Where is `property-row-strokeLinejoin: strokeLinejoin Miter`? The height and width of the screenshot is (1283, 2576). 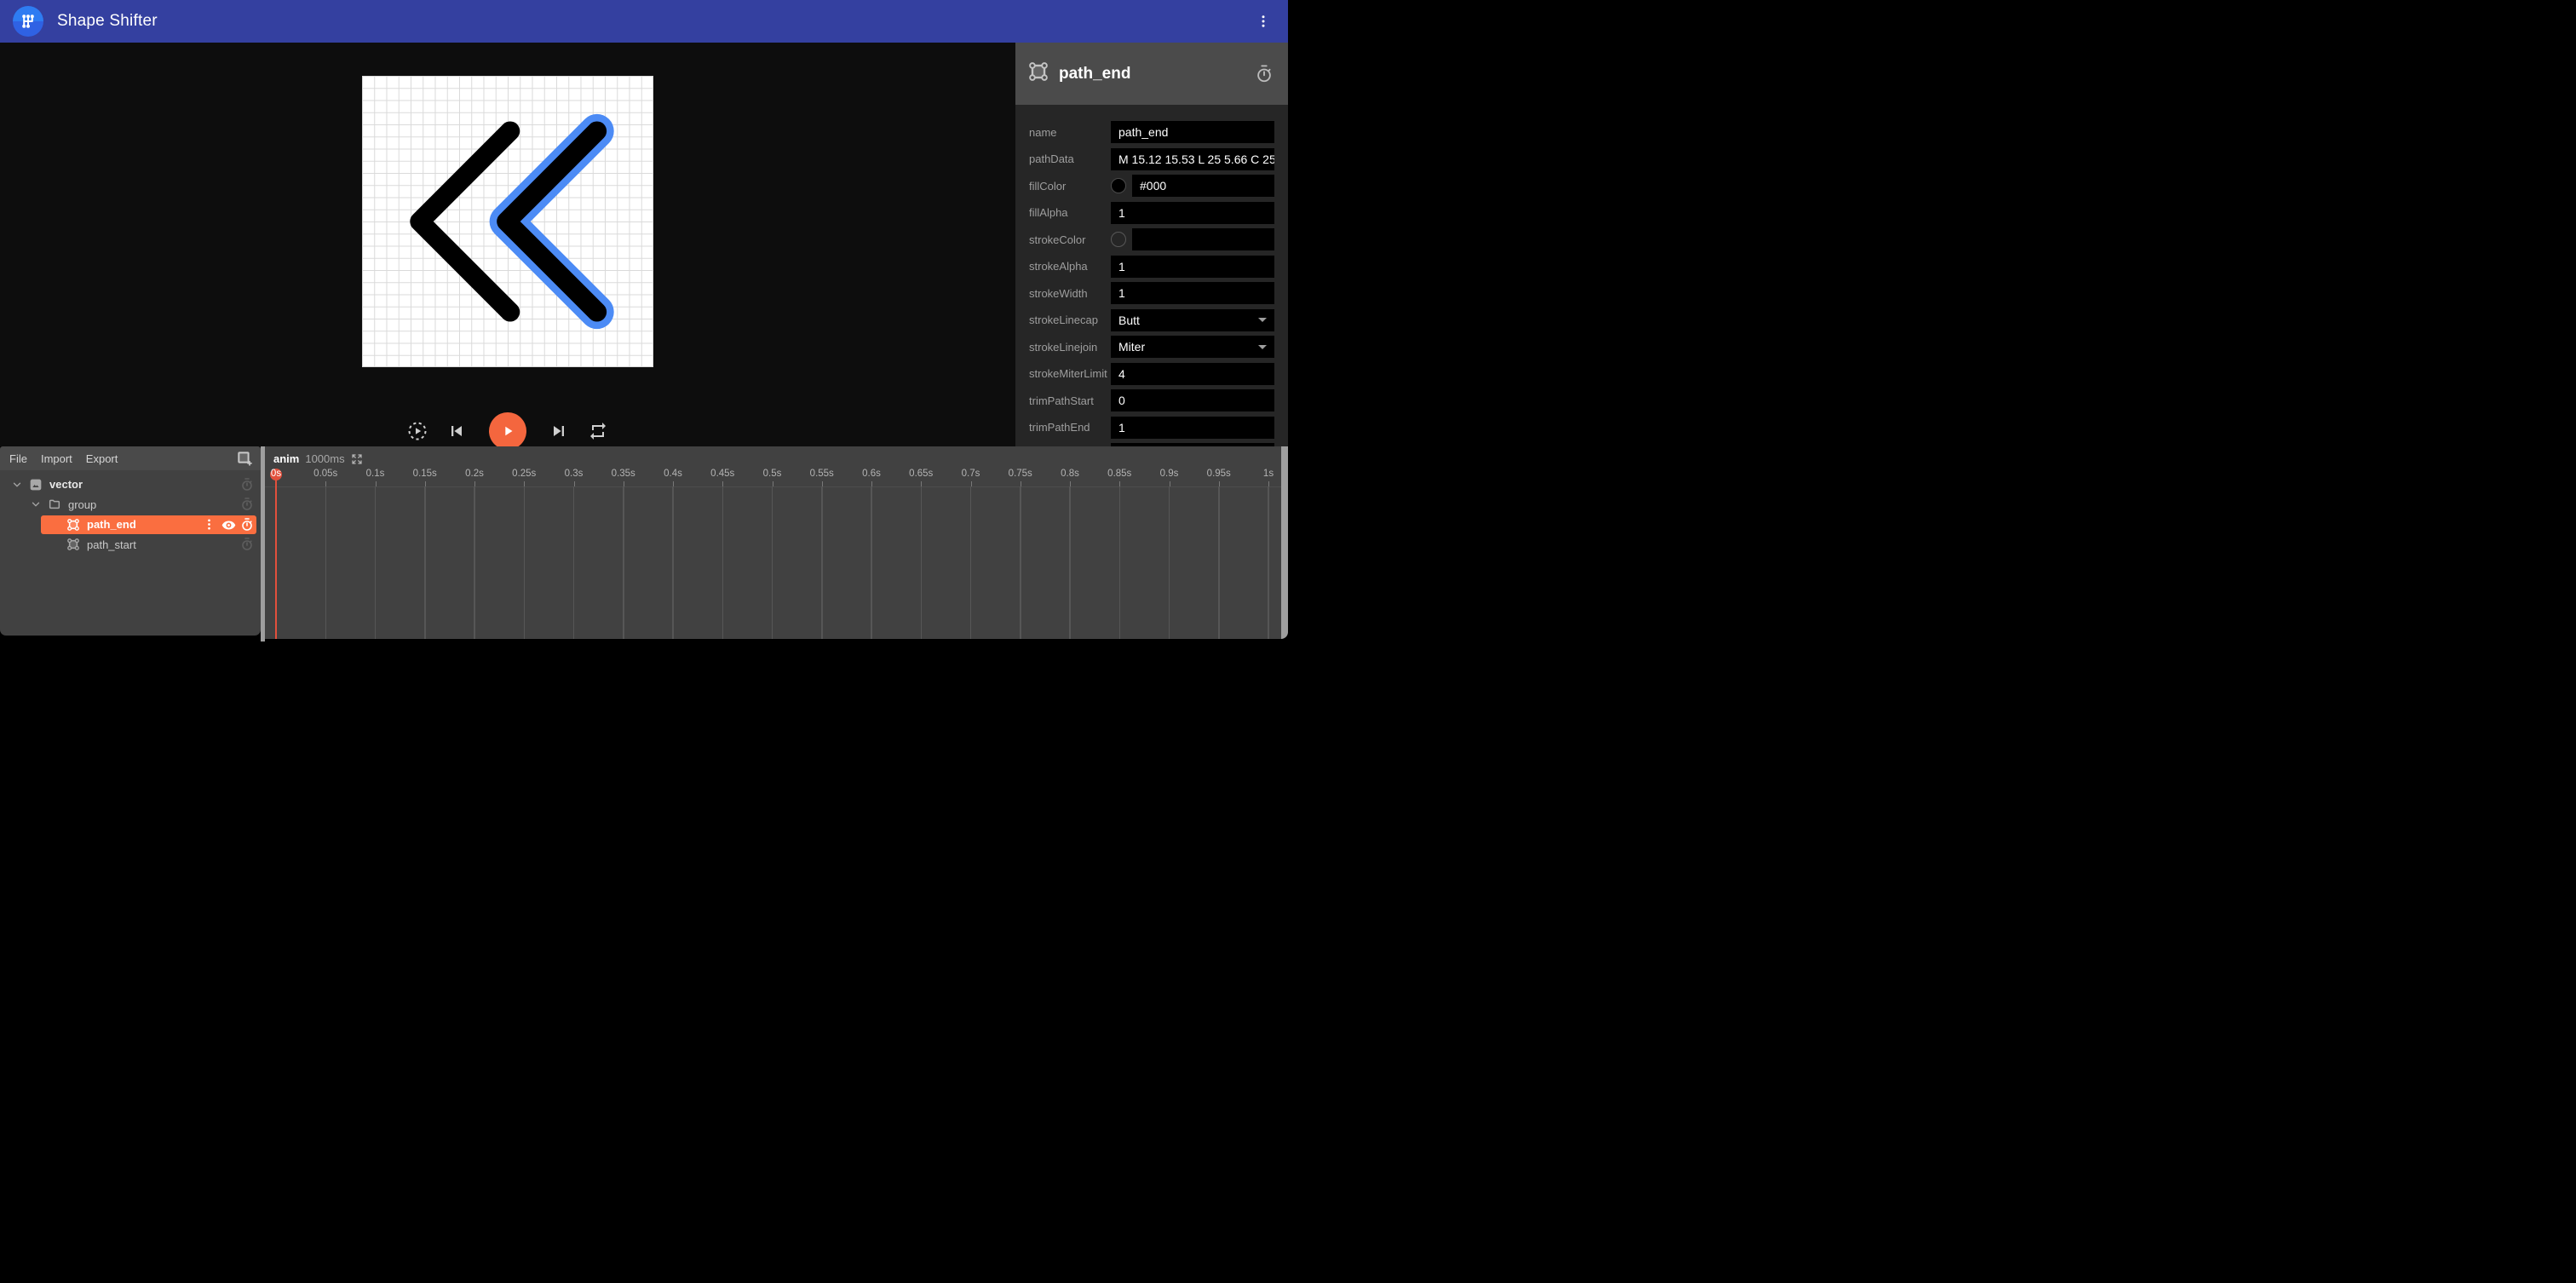
property-row-strokeLinejoin: strokeLinejoin Miter is located at coordinates (1151, 347).